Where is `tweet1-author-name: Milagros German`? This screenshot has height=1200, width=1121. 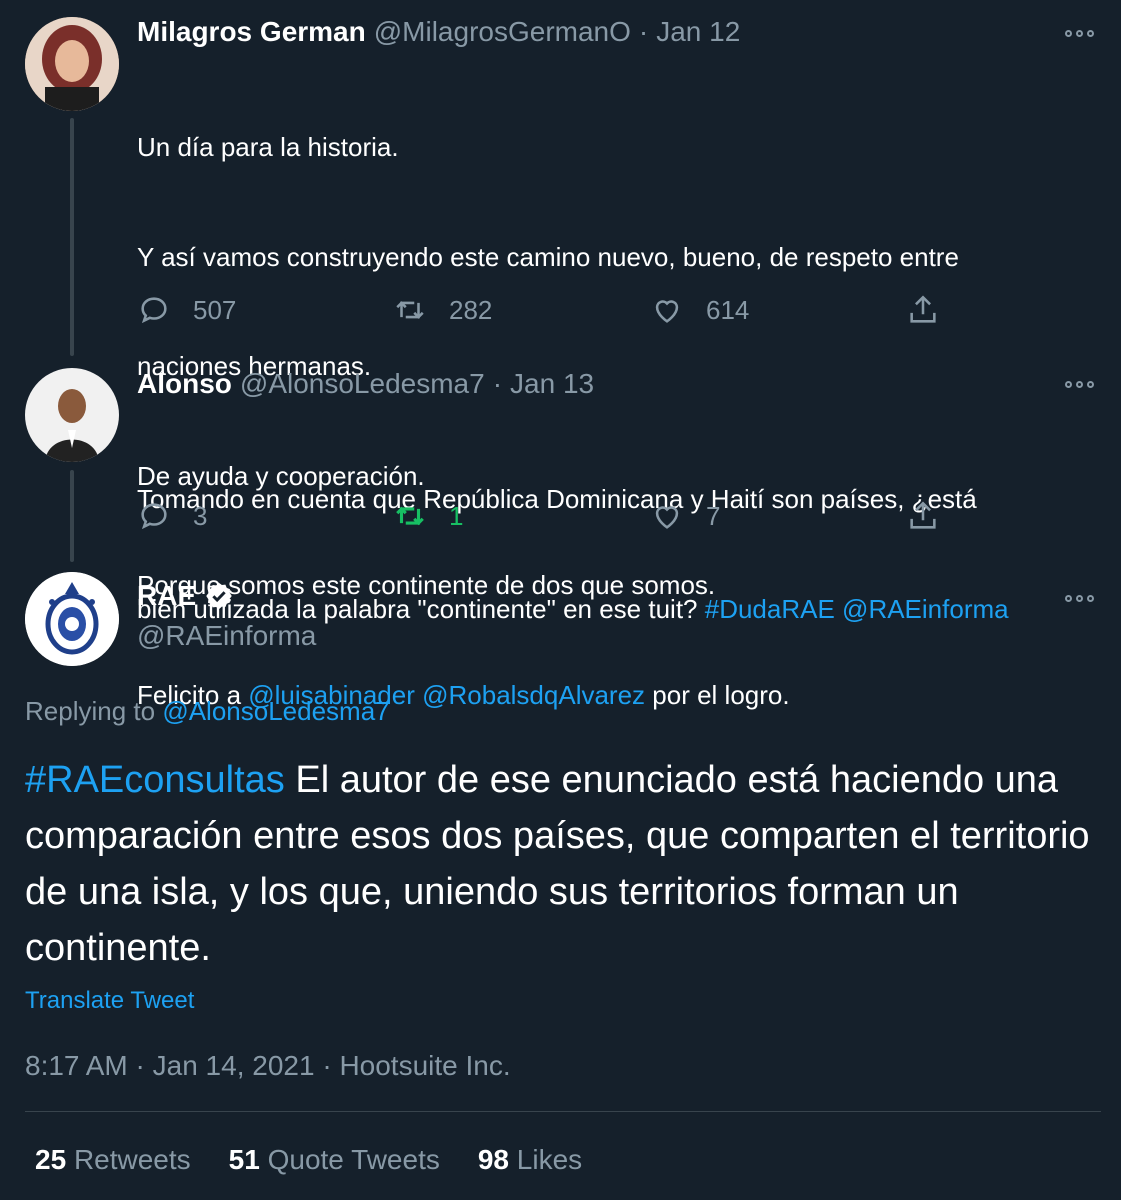 tweet1-author-name: Milagros German is located at coordinates (251, 32).